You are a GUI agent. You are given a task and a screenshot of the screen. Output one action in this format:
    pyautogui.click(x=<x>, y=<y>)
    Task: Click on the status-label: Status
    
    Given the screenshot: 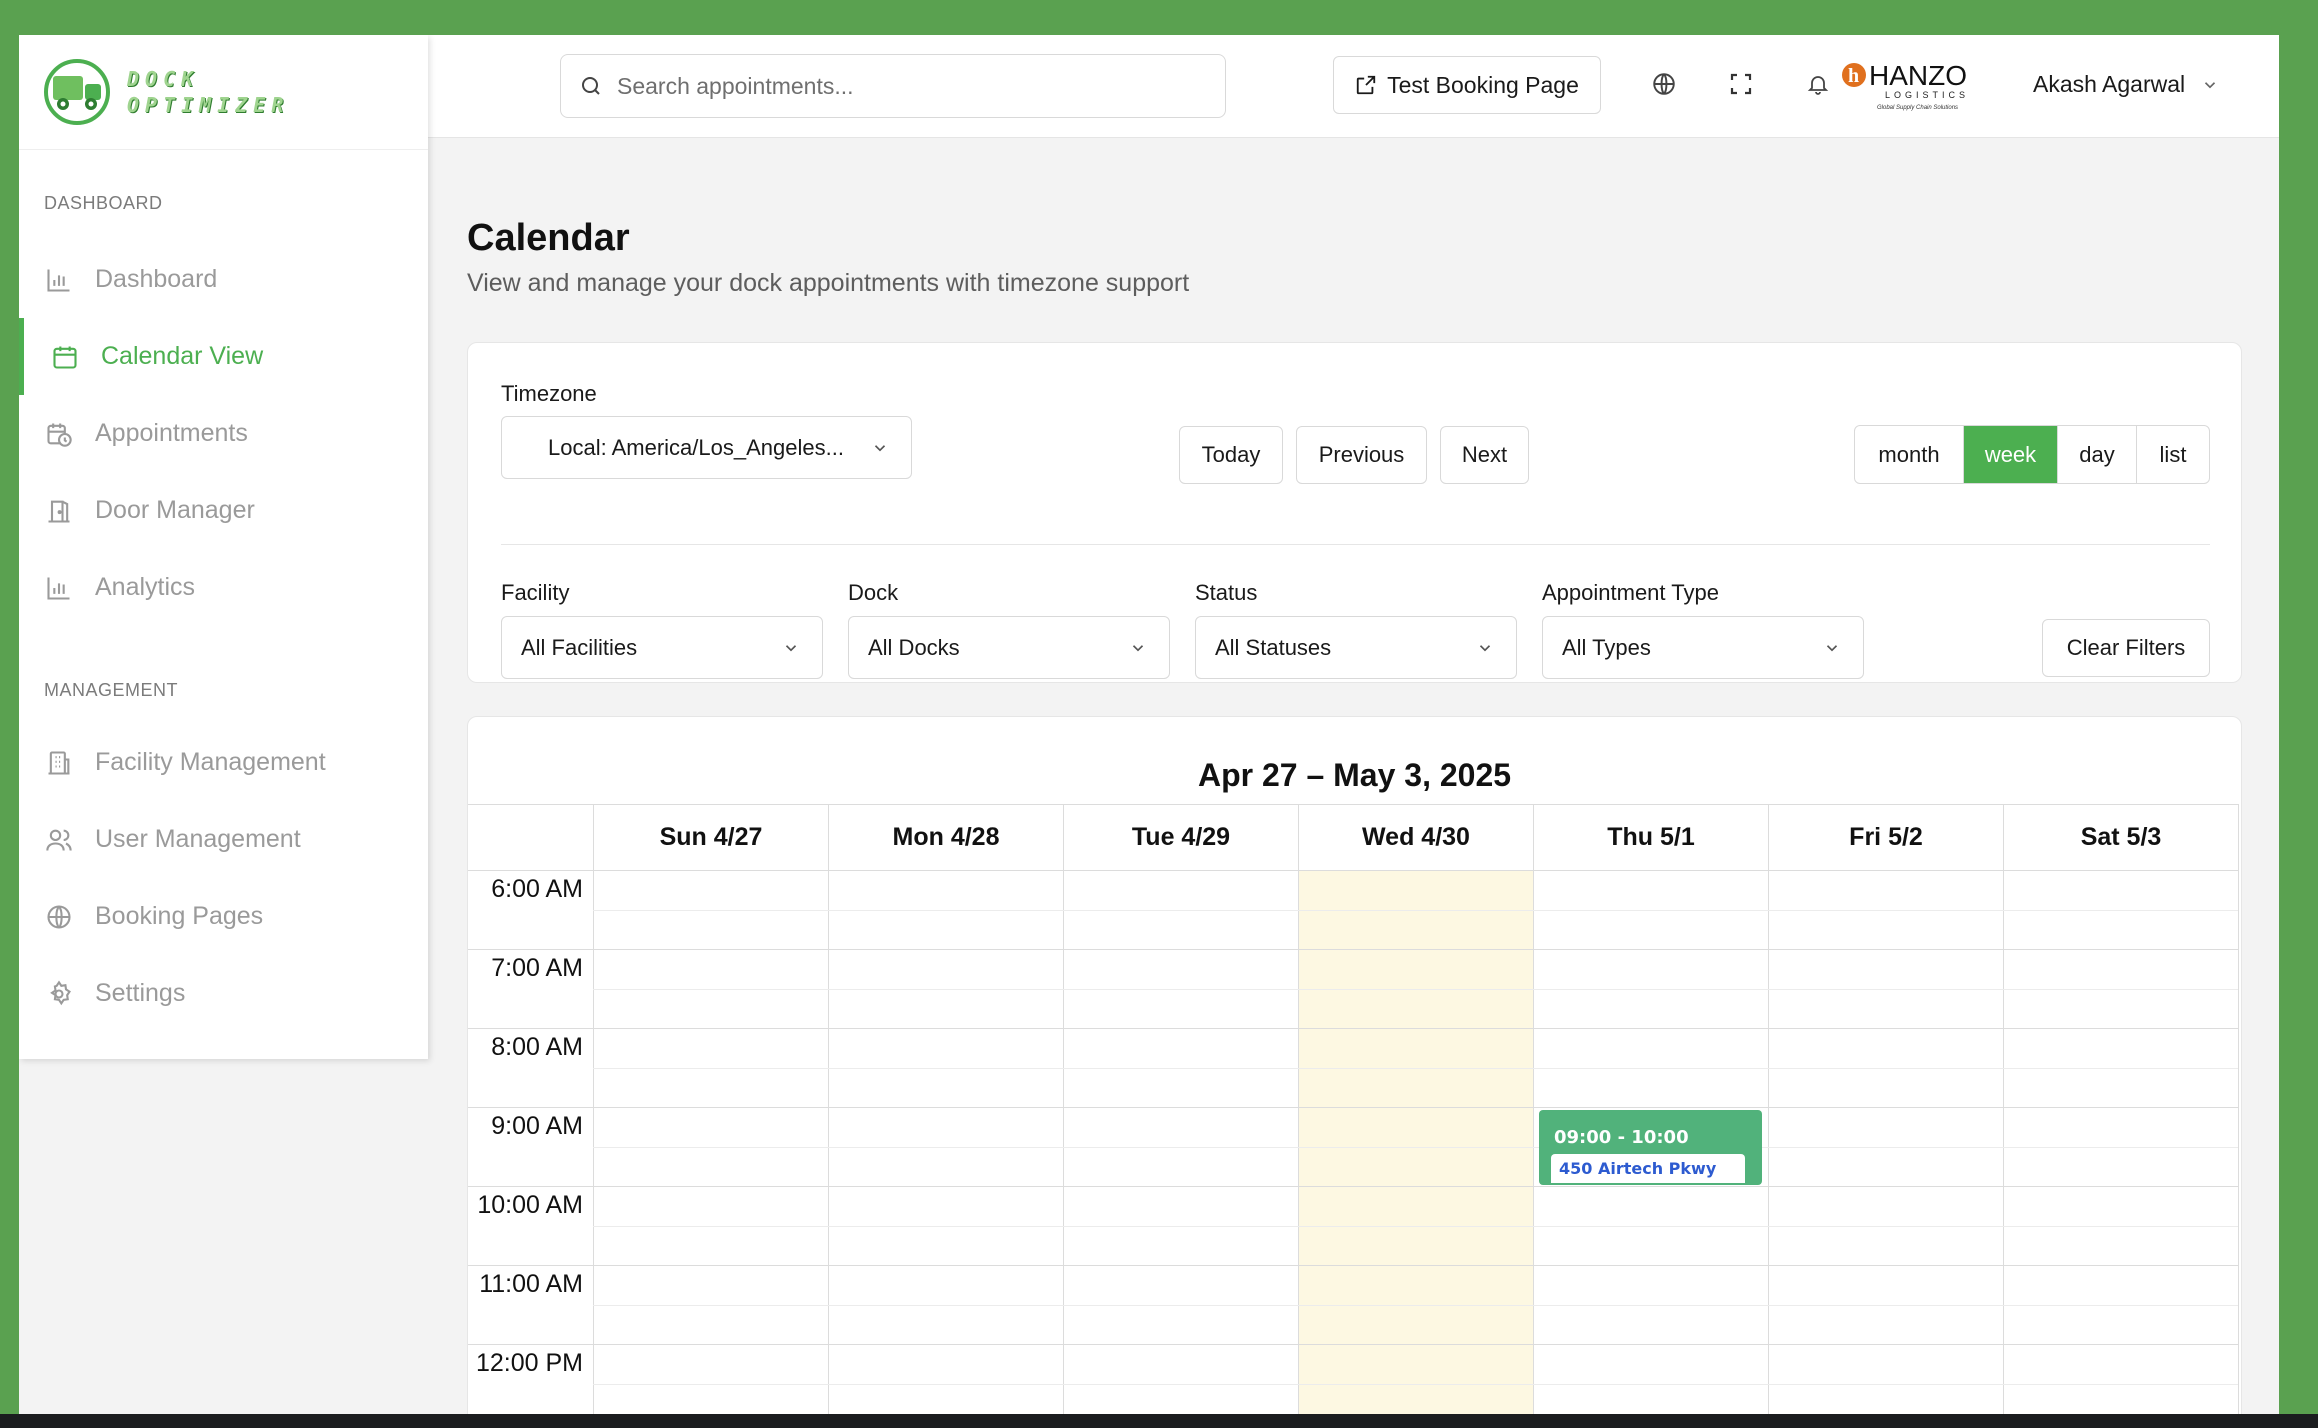 What is the action you would take?
    pyautogui.click(x=1226, y=592)
    